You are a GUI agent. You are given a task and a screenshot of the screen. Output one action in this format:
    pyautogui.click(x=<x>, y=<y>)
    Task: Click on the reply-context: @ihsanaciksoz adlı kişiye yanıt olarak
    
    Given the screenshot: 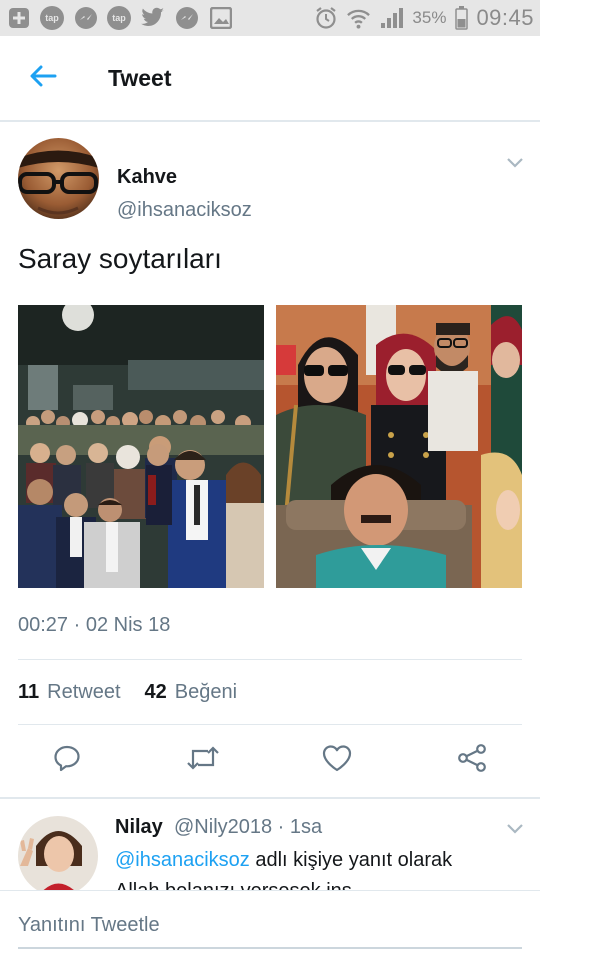 What is the action you would take?
    pyautogui.click(x=283, y=860)
    